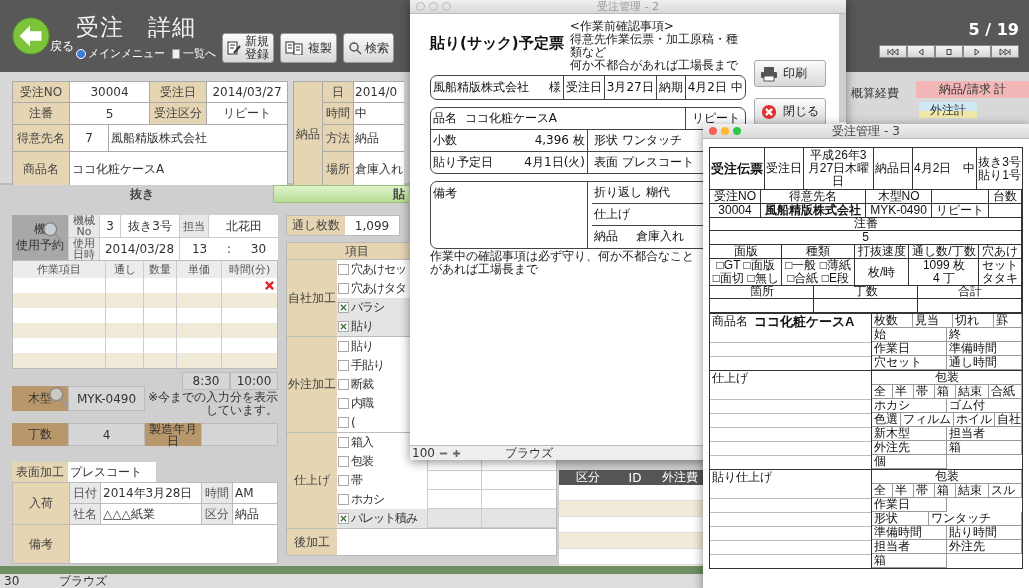  What do you see at coordinates (784, 168) in the screenshot?
I see `form-label: 受注日` at bounding box center [784, 168].